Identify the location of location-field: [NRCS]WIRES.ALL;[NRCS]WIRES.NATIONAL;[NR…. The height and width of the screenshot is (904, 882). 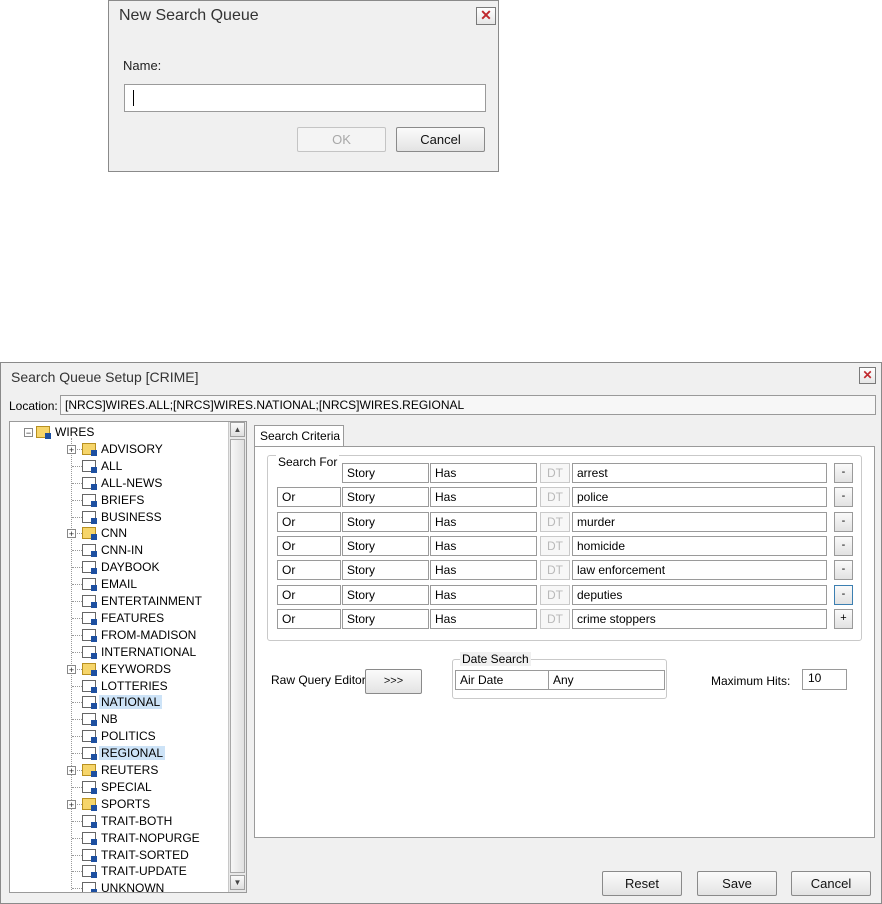
(468, 405).